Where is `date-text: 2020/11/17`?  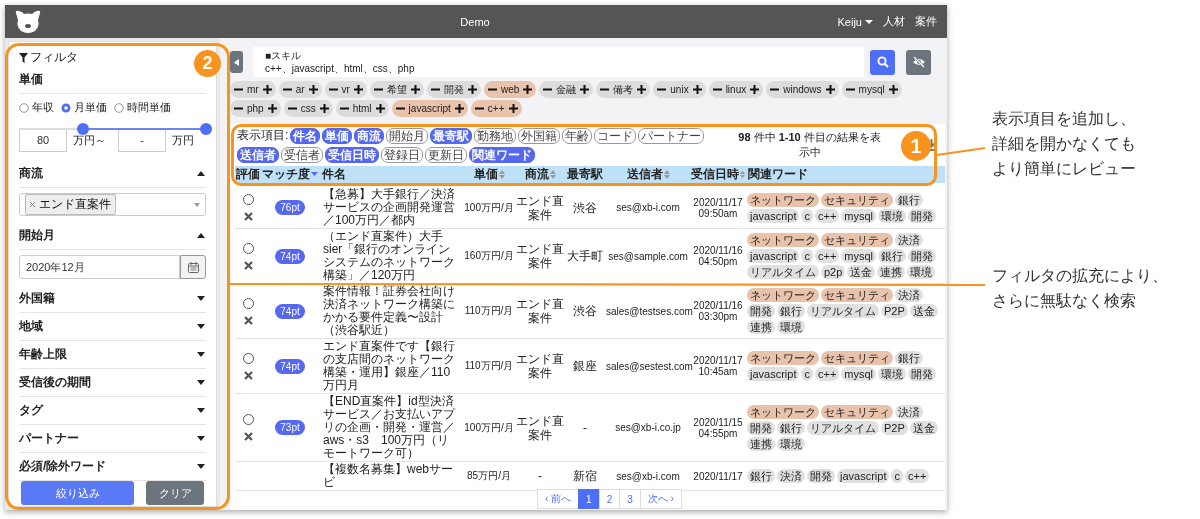 date-text: 2020/11/17 is located at coordinates (718, 476).